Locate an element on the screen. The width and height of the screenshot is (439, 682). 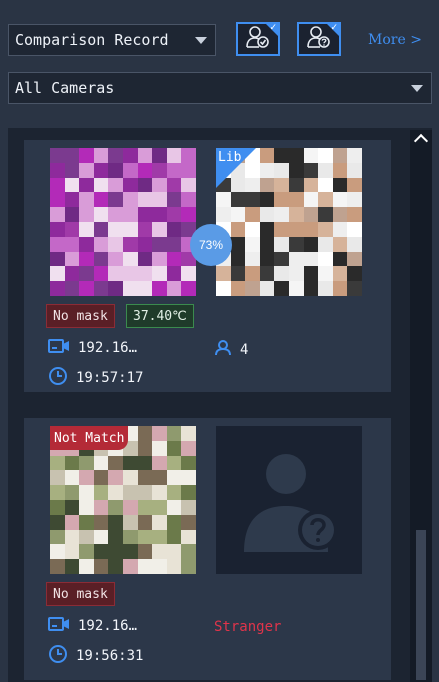
library-face-image: Lib is located at coordinates (289, 222).